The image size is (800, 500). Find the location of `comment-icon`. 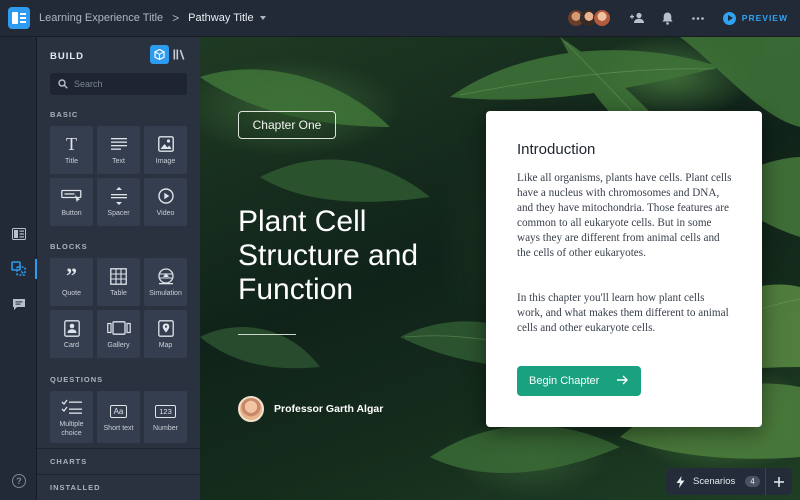

comment-icon is located at coordinates (18, 304).